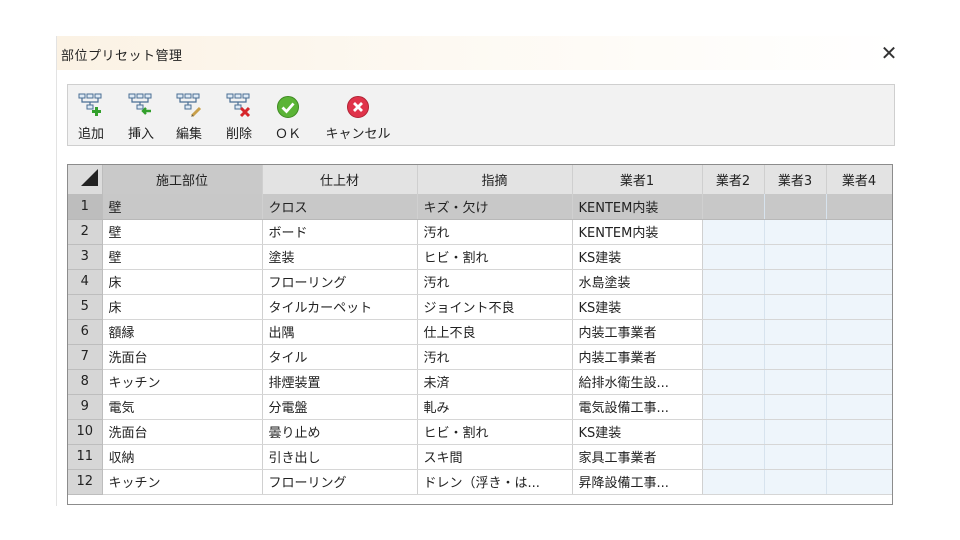 Image resolution: width=960 pixels, height=540 pixels. I want to click on select-all-corner, so click(85, 179).